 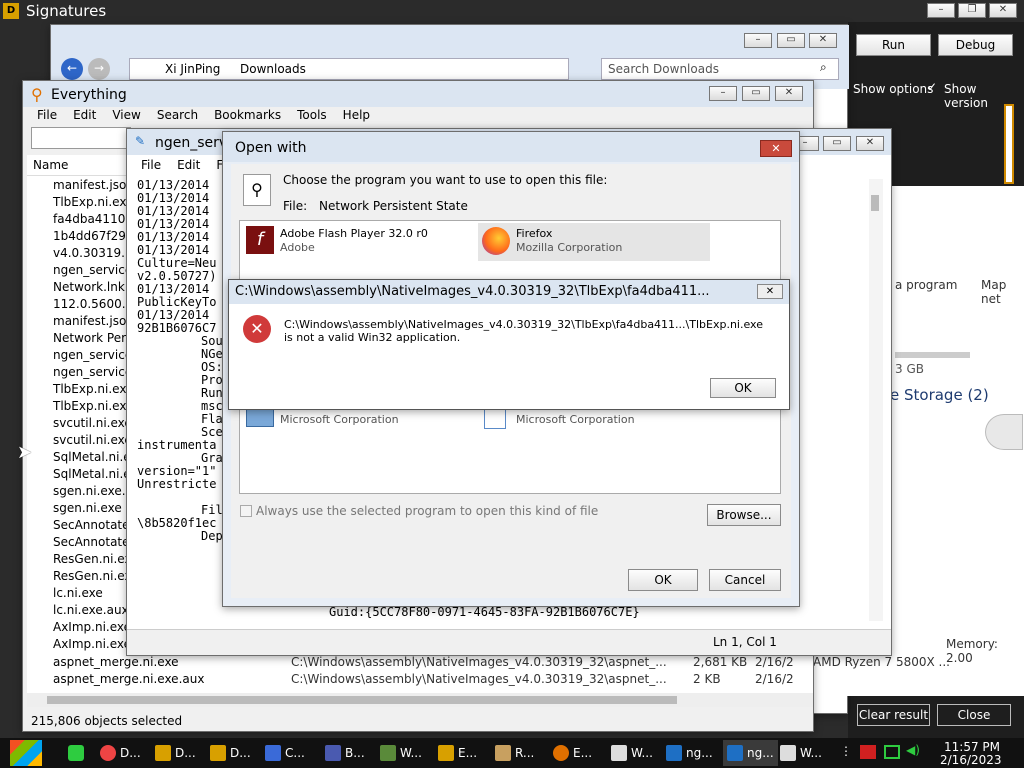 What do you see at coordinates (356, 115) in the screenshot?
I see `menu-help: Help` at bounding box center [356, 115].